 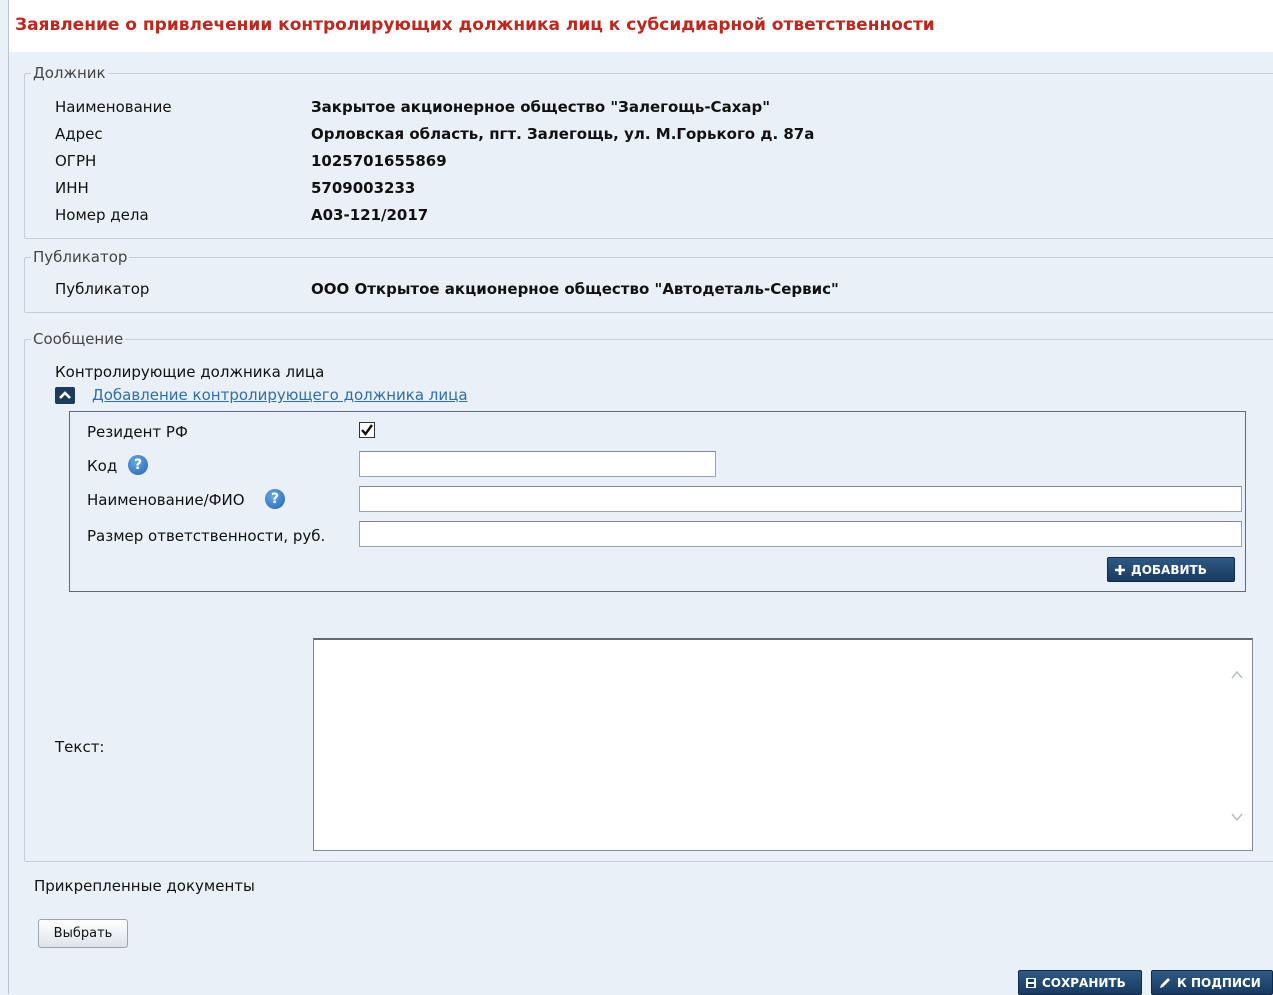 I want to click on debtor-name-label: Наименование, so click(x=113, y=107).